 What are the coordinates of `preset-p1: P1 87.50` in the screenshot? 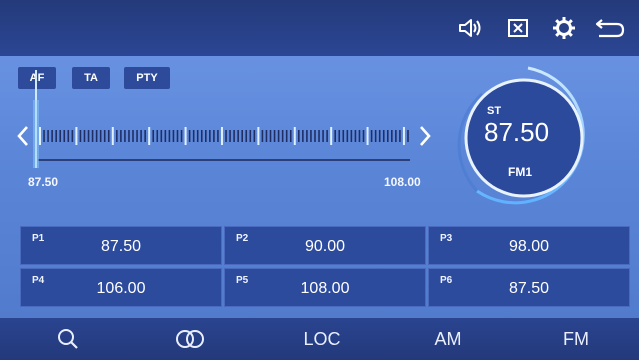 It's located at (121, 245).